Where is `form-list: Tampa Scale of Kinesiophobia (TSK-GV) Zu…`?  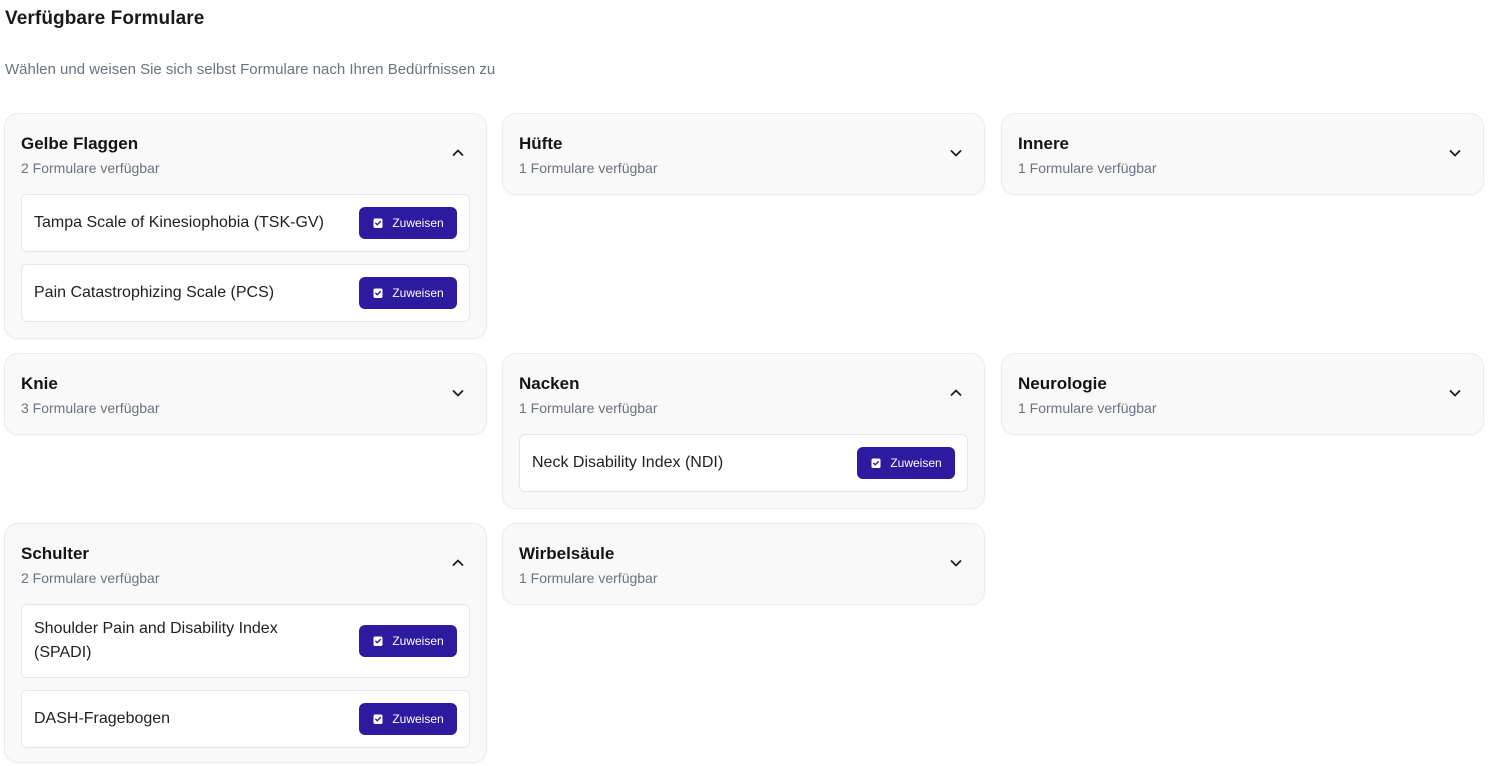 form-list: Tampa Scale of Kinesiophobia (TSK-GV) Zu… is located at coordinates (245, 266).